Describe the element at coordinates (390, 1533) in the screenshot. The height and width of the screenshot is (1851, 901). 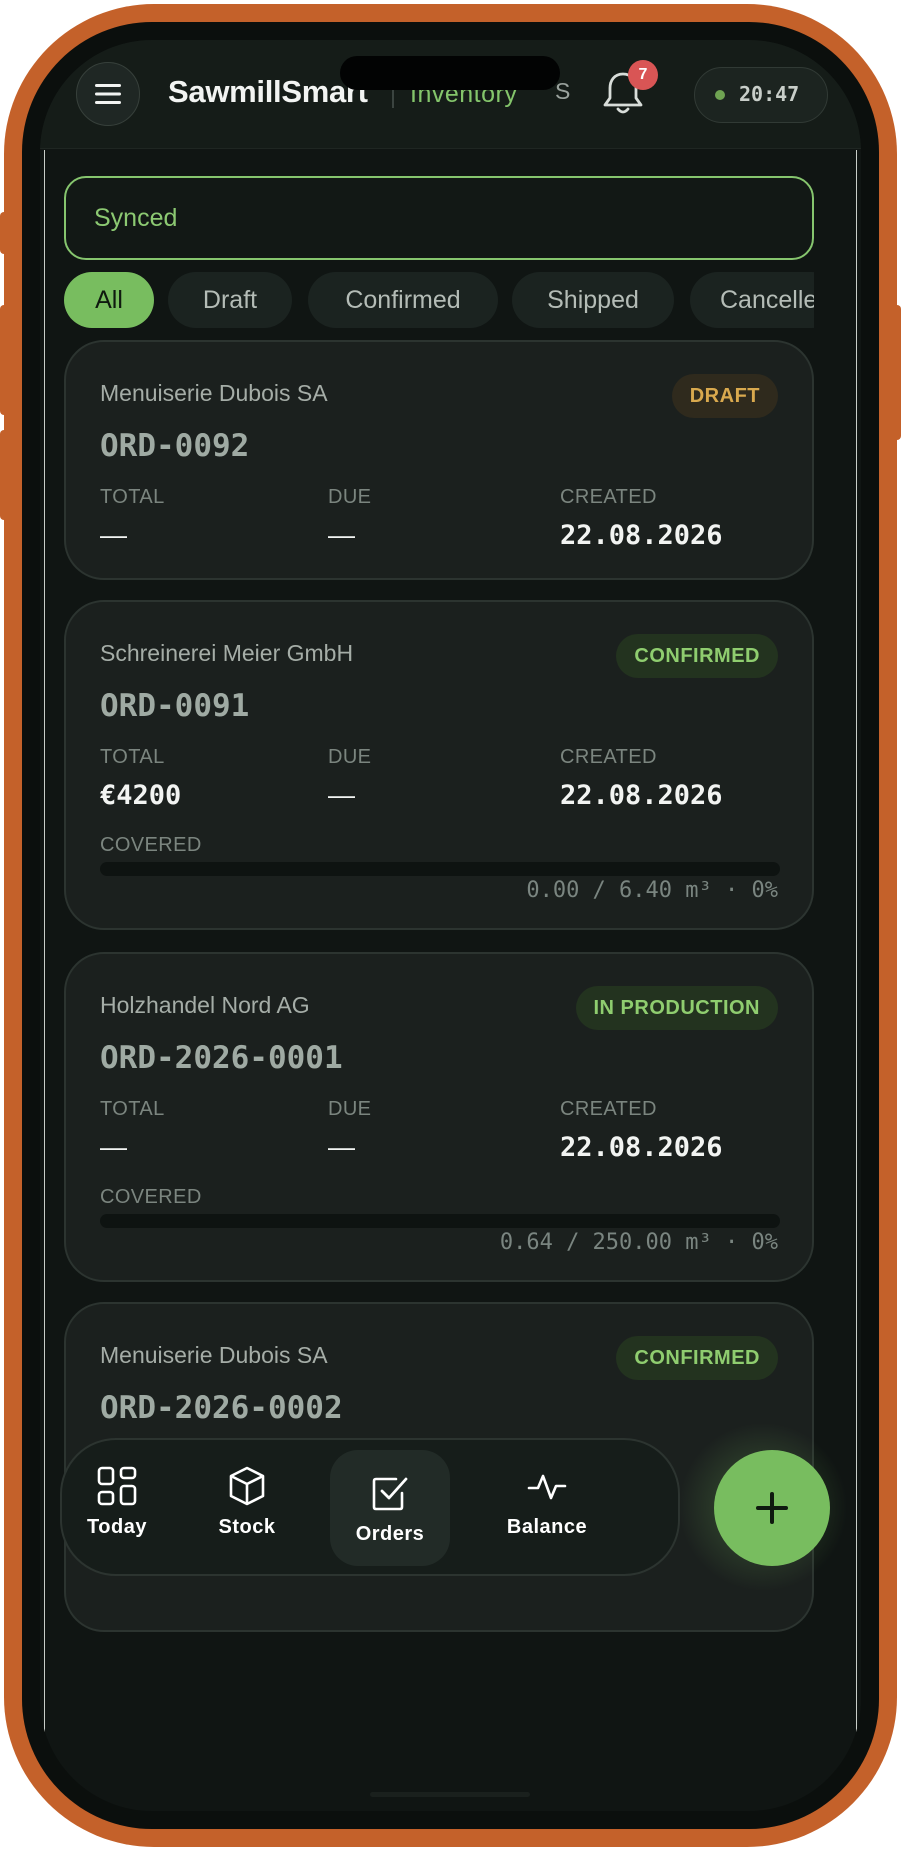
I see `nav-orders-label: Orders` at that location.